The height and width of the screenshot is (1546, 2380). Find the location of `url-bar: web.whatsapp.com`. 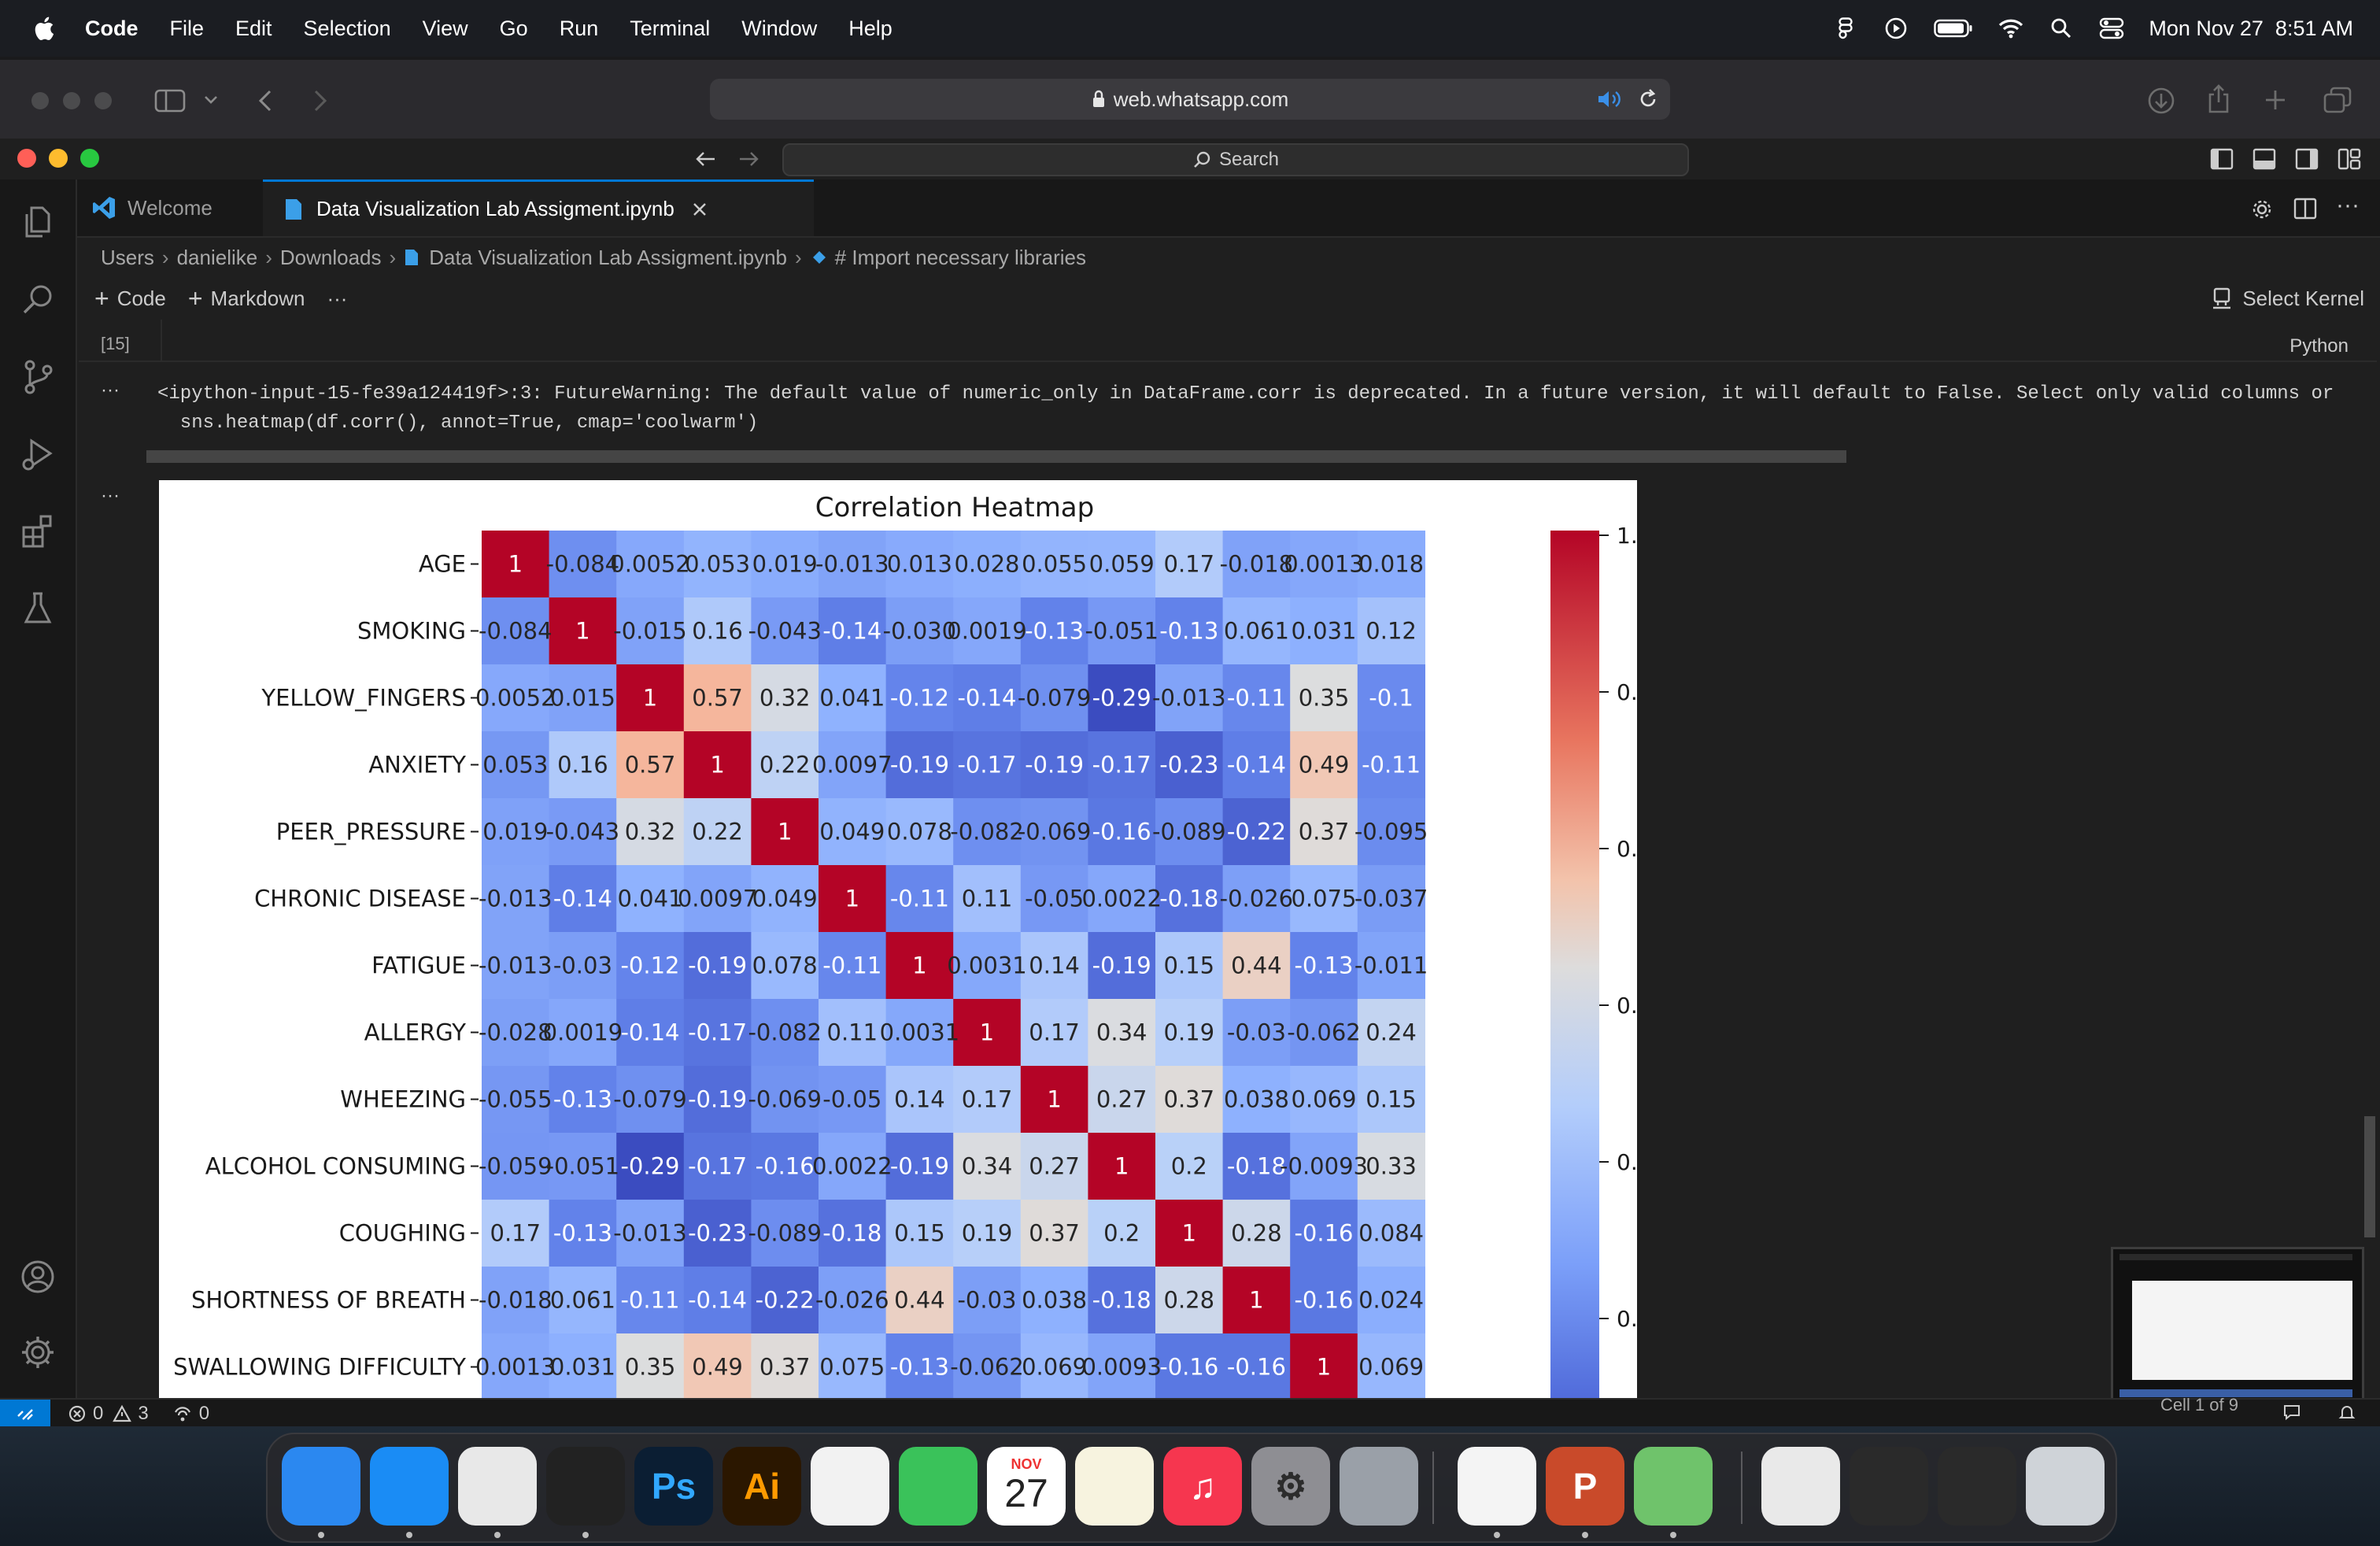

url-bar: web.whatsapp.com is located at coordinates (1190, 99).